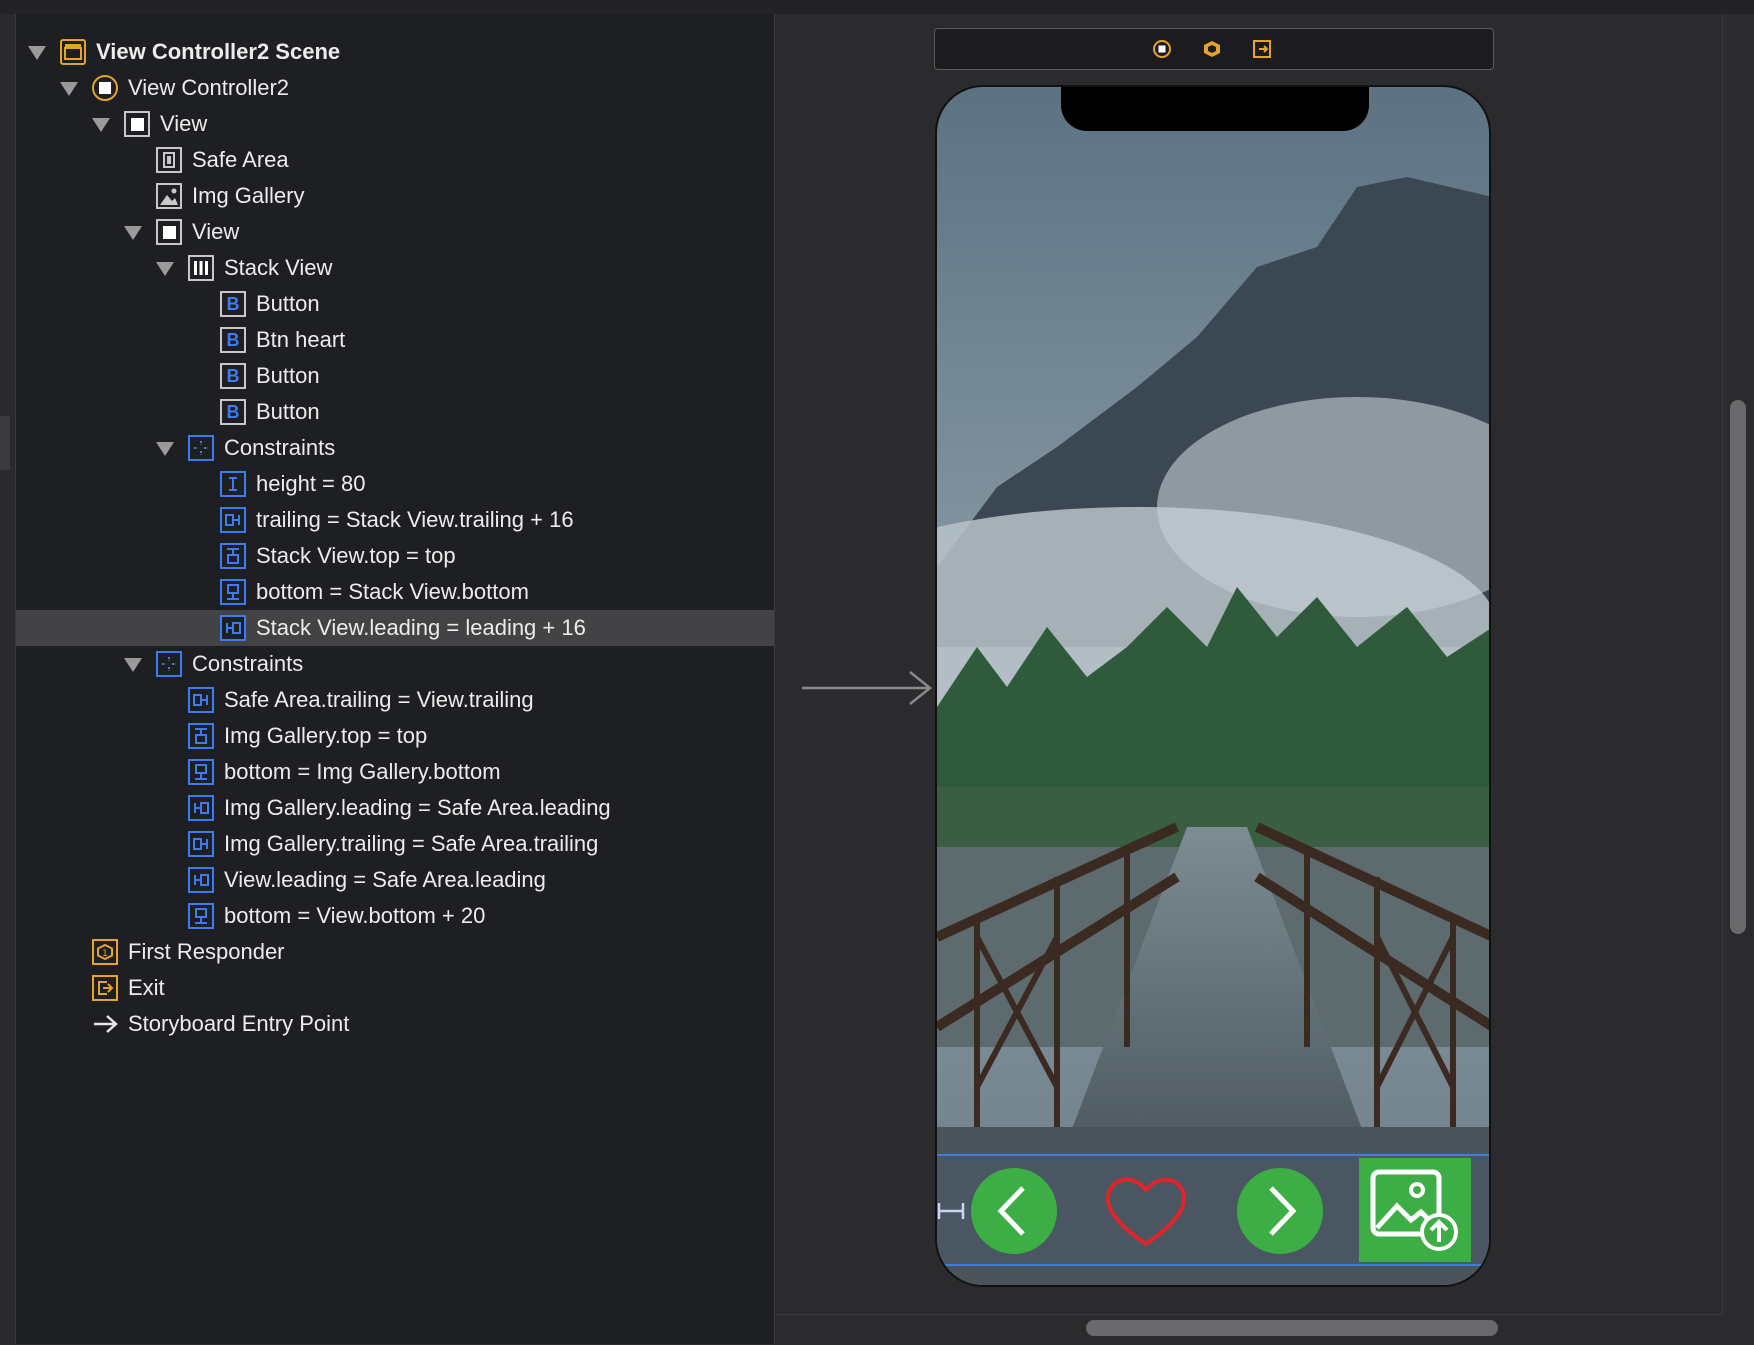 This screenshot has width=1754, height=1345. I want to click on outline-row-img-gallery: Img Gallery, so click(395, 196).